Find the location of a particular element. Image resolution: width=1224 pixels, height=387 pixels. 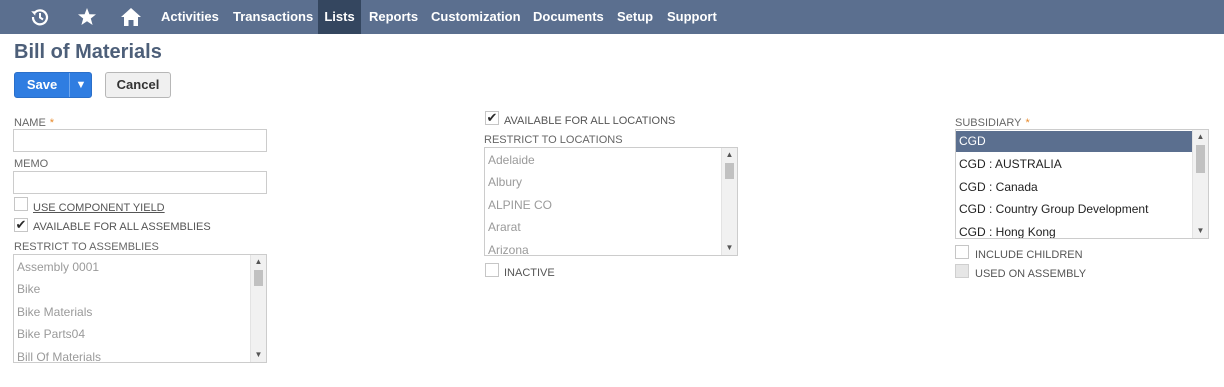

available-all-locations-label: AVAILABLE FOR ALL LOCATIONS is located at coordinates (590, 121).